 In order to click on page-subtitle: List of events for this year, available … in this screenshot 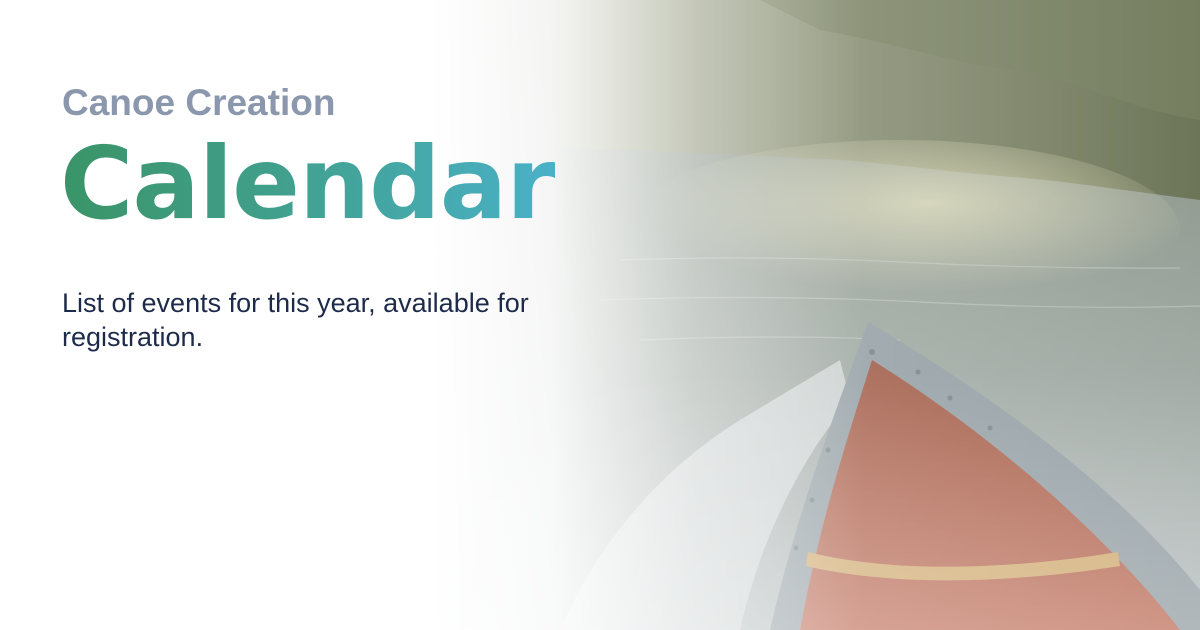, I will do `click(295, 320)`.